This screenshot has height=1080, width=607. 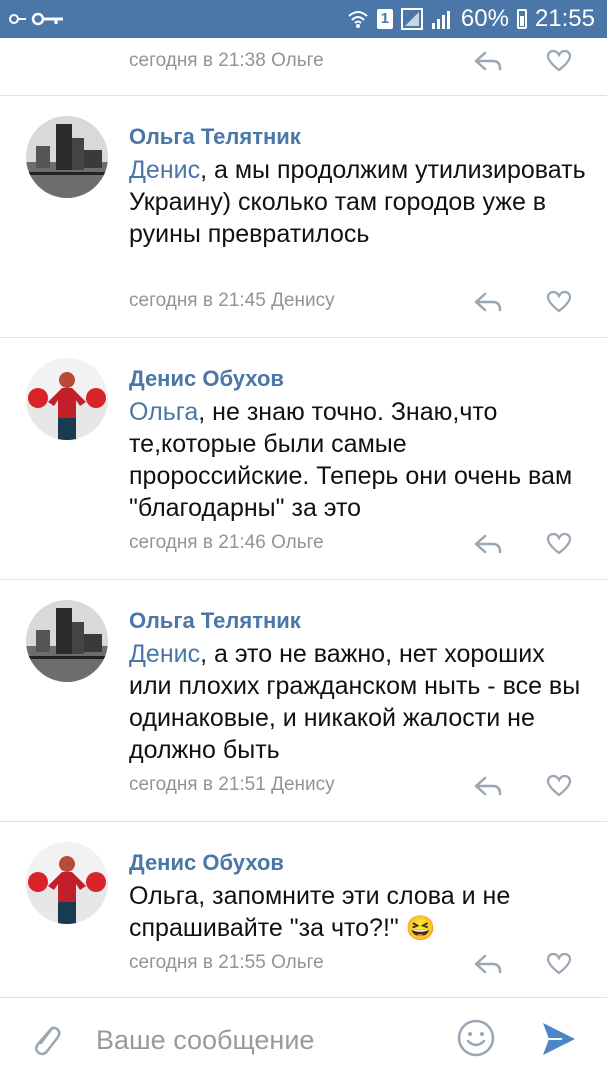 What do you see at coordinates (358, 19) in the screenshot?
I see `wifi-icon` at bounding box center [358, 19].